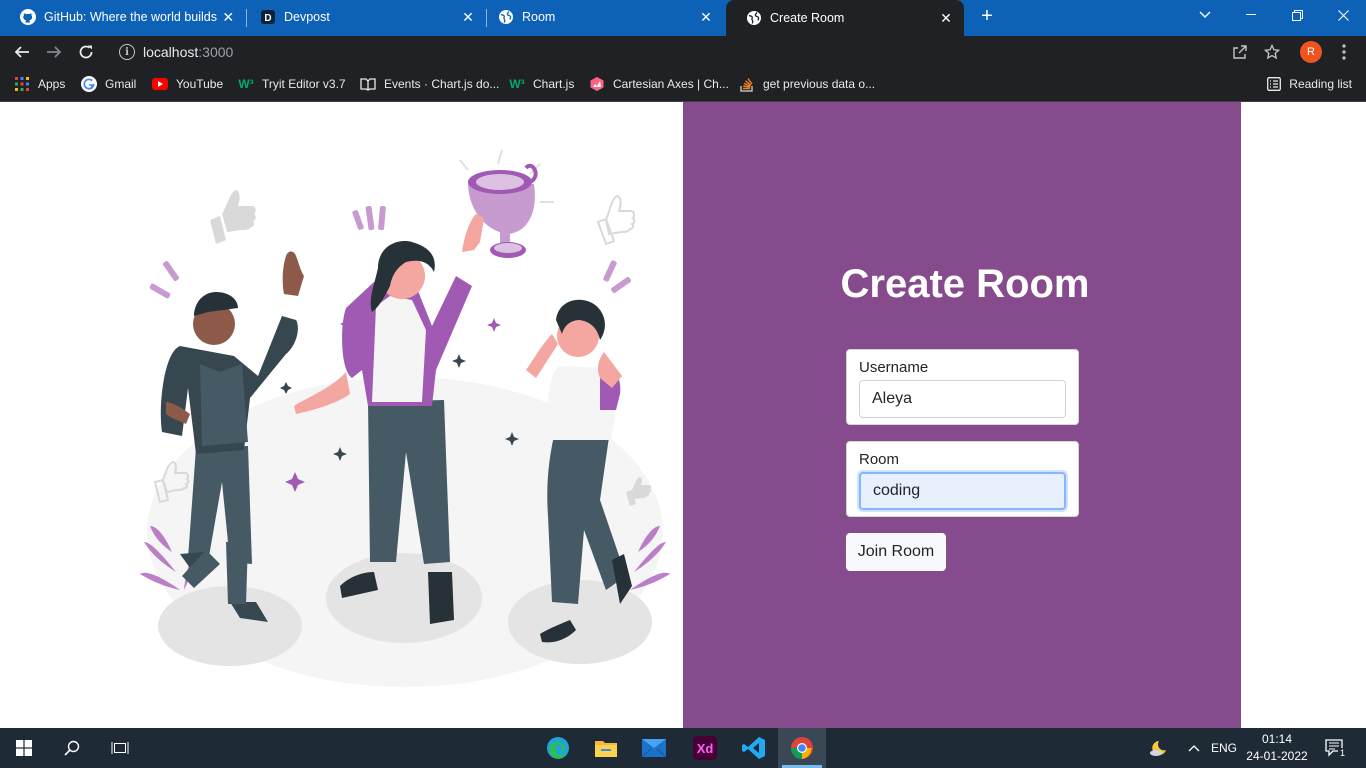 This screenshot has width=1366, height=768. I want to click on reading-list-button: Reading list, so click(1309, 84).